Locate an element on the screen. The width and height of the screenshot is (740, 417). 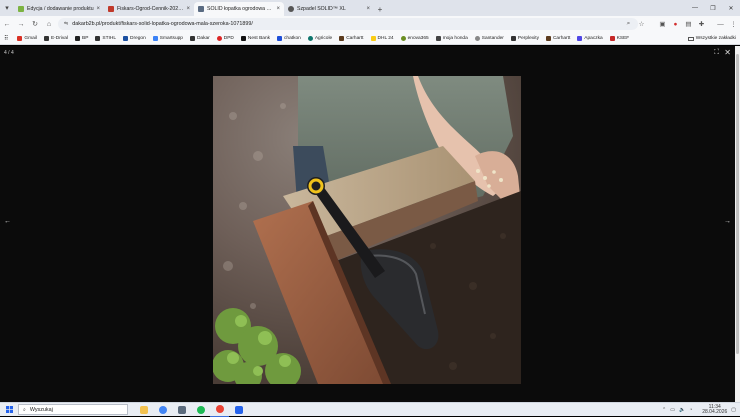
tab-1: Fiskars-Ogrod-Cennik-2026.pdf × is located at coordinates (149, 9).